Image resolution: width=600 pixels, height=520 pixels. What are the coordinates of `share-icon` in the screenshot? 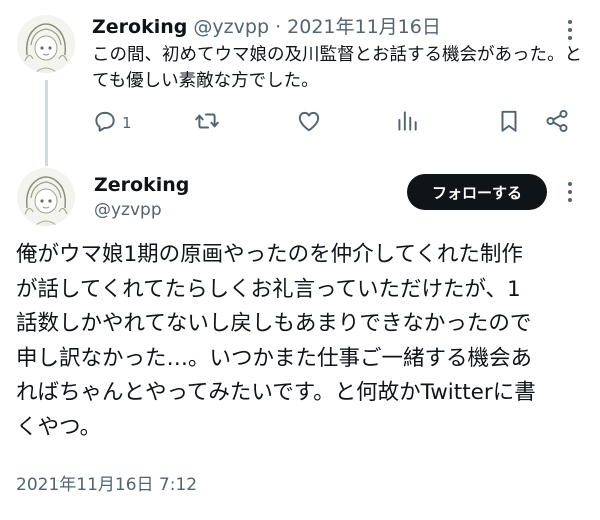 It's located at (557, 123).